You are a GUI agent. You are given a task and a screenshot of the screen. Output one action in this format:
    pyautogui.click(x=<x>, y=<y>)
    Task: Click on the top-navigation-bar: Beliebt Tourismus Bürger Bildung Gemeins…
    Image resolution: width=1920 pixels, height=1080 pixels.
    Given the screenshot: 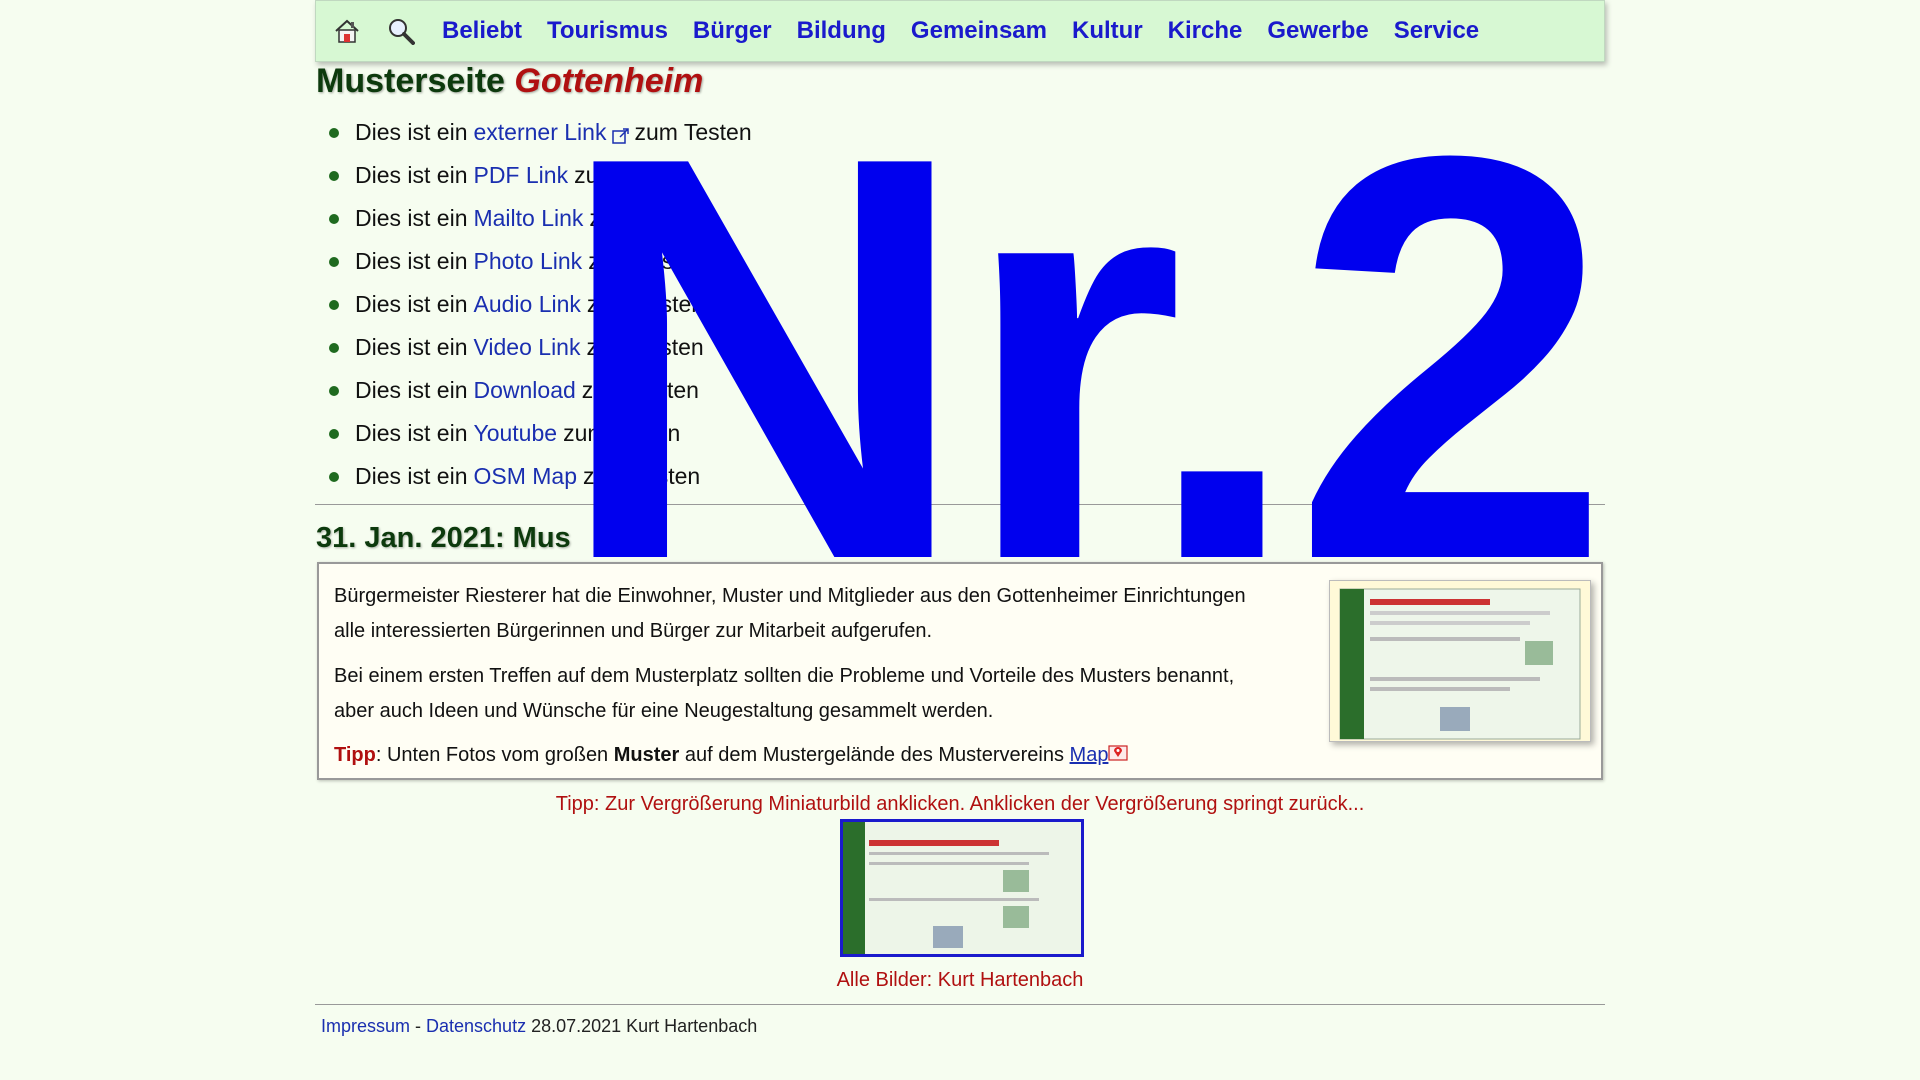 What is the action you would take?
    pyautogui.click(x=960, y=31)
    